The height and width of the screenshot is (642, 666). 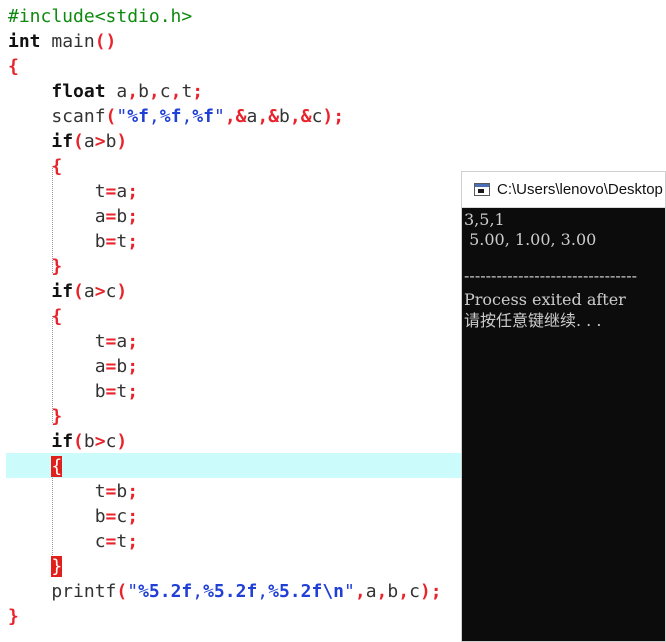 I want to click on code-line: #include<stdio.h>, so click(x=100, y=16).